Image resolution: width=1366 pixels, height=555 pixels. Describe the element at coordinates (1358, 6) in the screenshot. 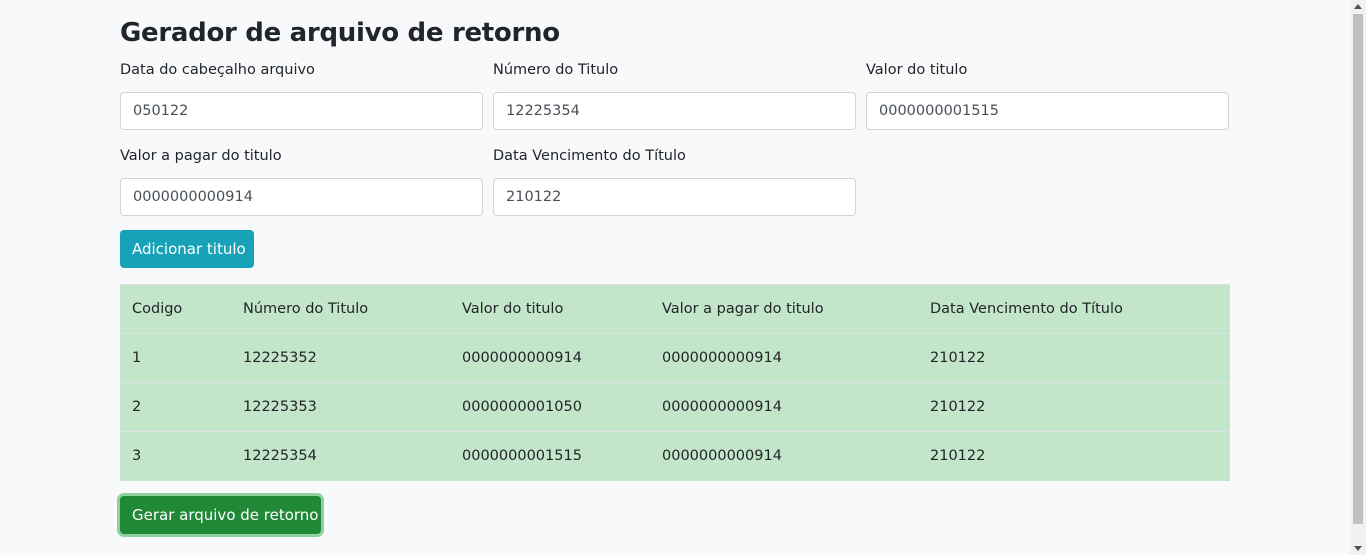

I see `scroll-up-arrow-icon` at that location.